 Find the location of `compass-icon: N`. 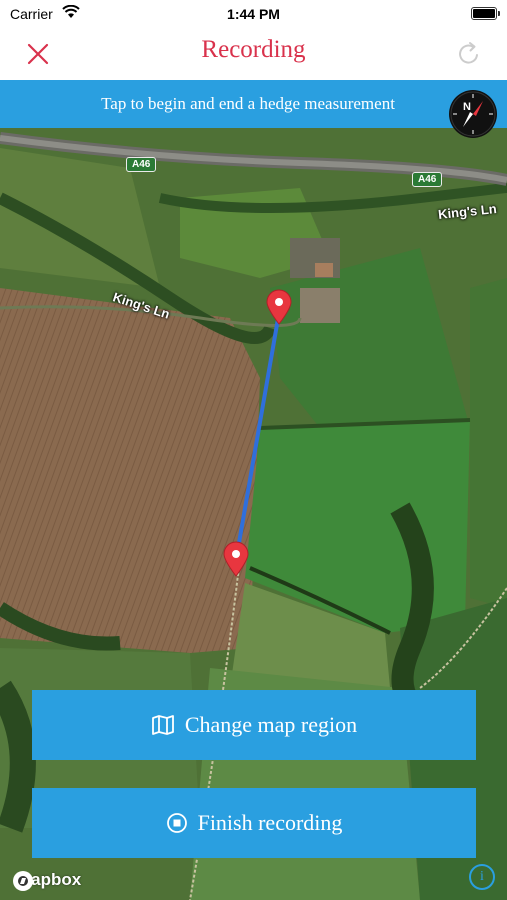

compass-icon: N is located at coordinates (473, 114).